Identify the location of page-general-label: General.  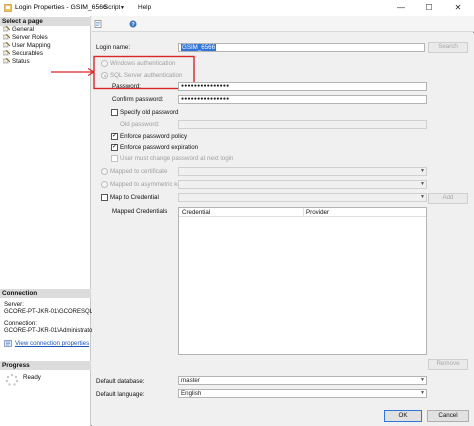
(23, 29).